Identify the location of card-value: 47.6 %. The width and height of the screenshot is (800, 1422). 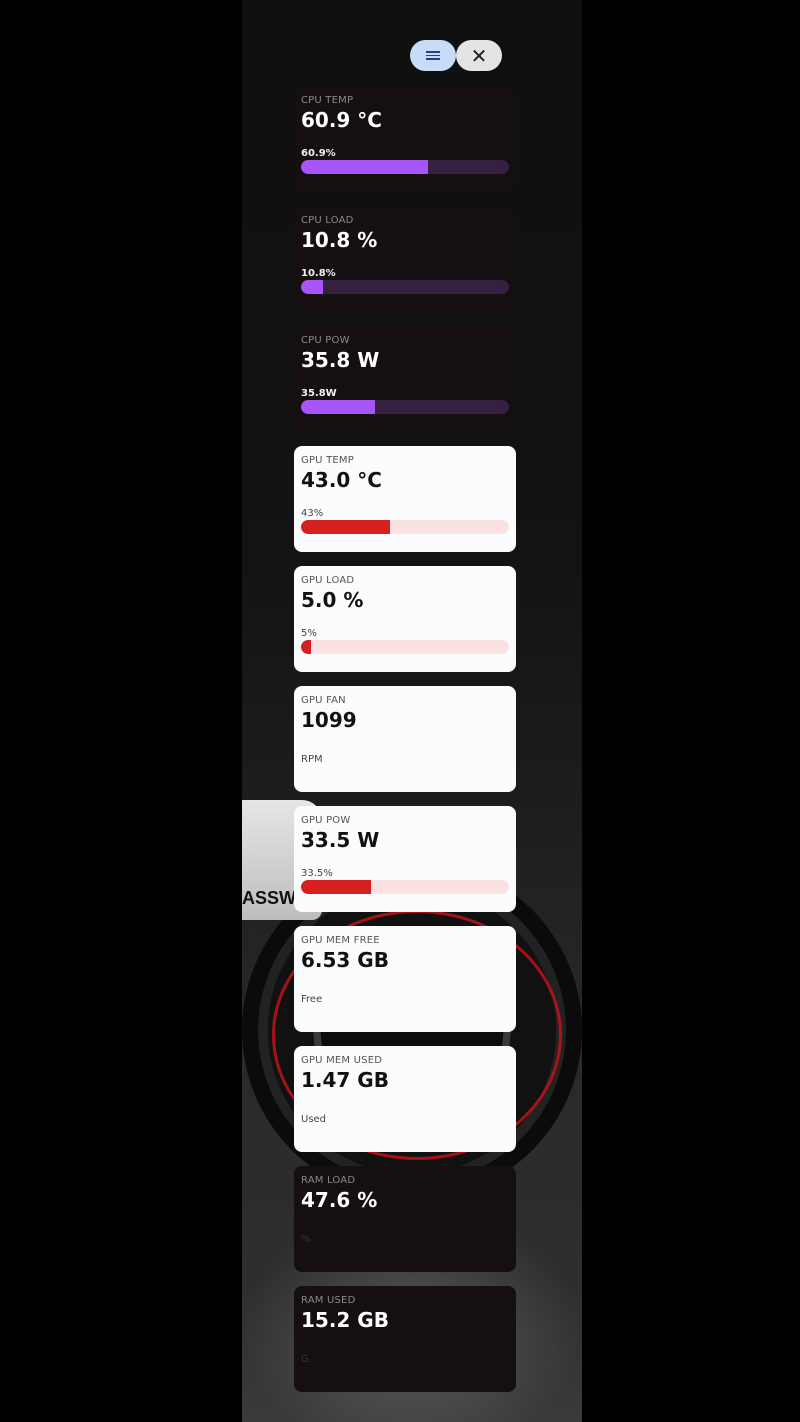
(339, 1200).